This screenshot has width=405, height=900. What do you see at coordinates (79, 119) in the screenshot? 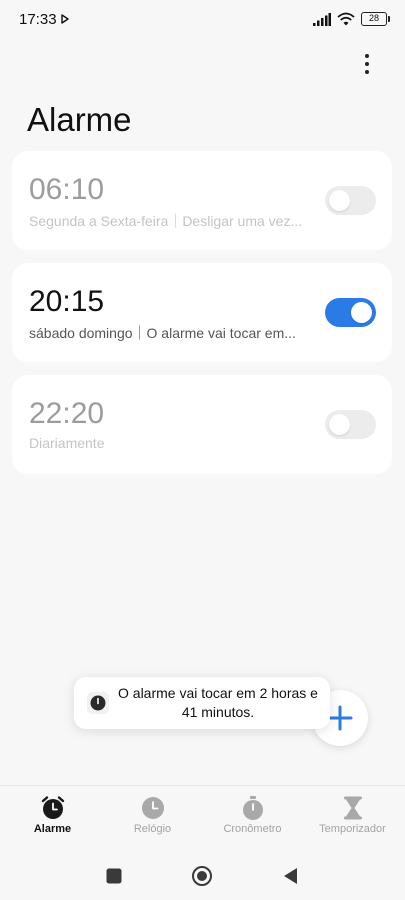
I see `page-title: Alarme` at bounding box center [79, 119].